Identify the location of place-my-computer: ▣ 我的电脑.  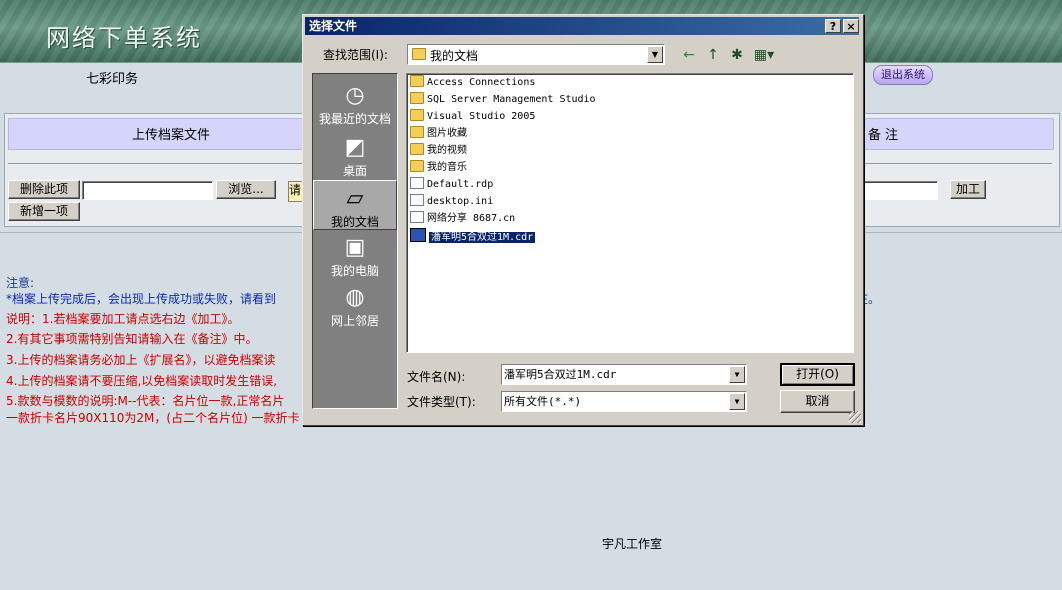
(355, 255).